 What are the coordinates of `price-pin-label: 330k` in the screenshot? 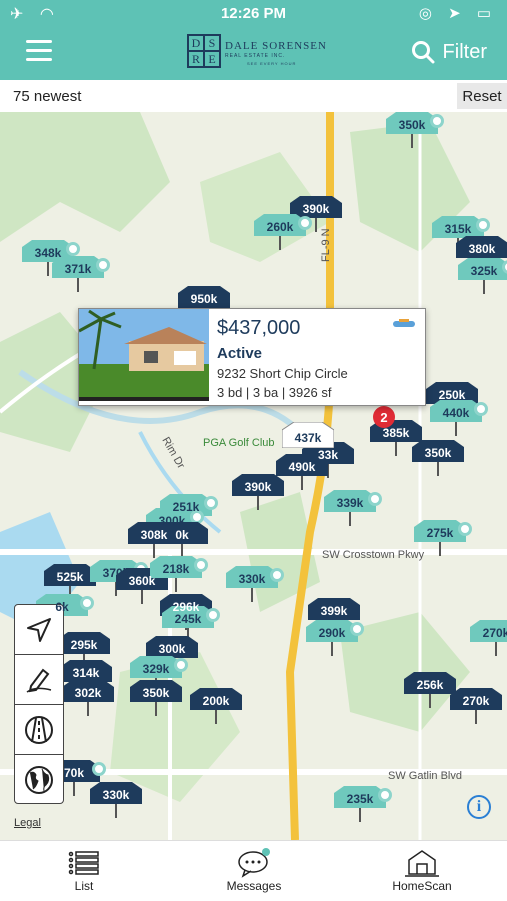 It's located at (252, 579).